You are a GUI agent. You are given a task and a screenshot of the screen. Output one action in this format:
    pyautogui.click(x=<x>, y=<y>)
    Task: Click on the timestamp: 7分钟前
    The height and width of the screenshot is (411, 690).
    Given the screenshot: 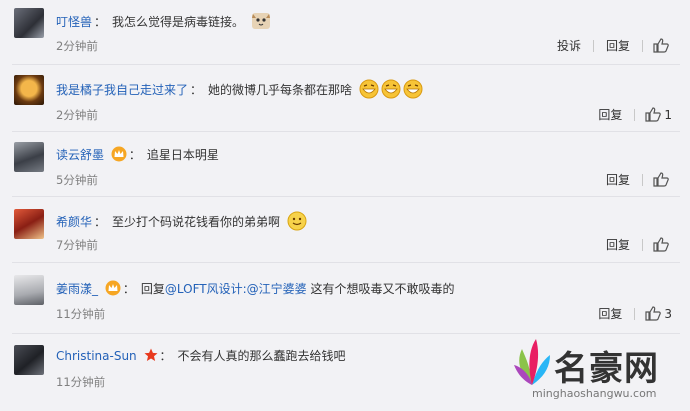 What is the action you would take?
    pyautogui.click(x=77, y=245)
    